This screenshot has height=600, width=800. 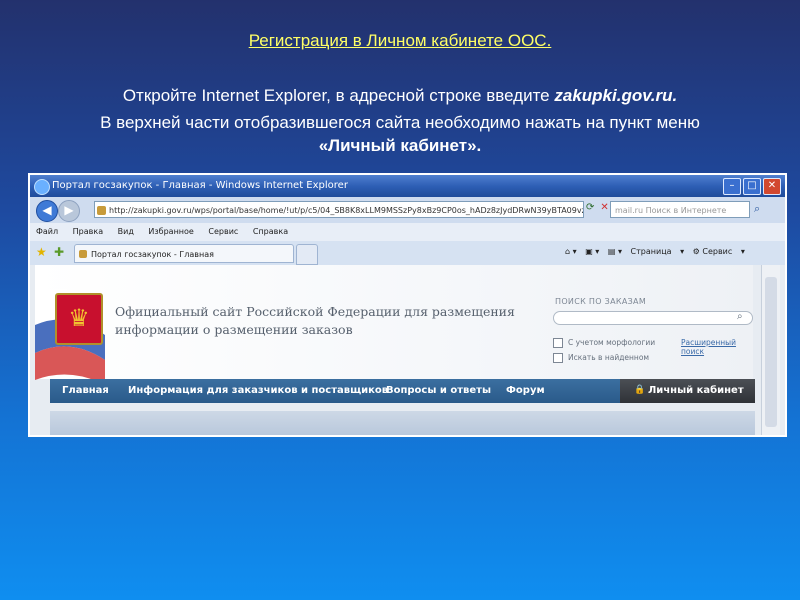 I want to click on minimize-button: –, so click(x=732, y=186).